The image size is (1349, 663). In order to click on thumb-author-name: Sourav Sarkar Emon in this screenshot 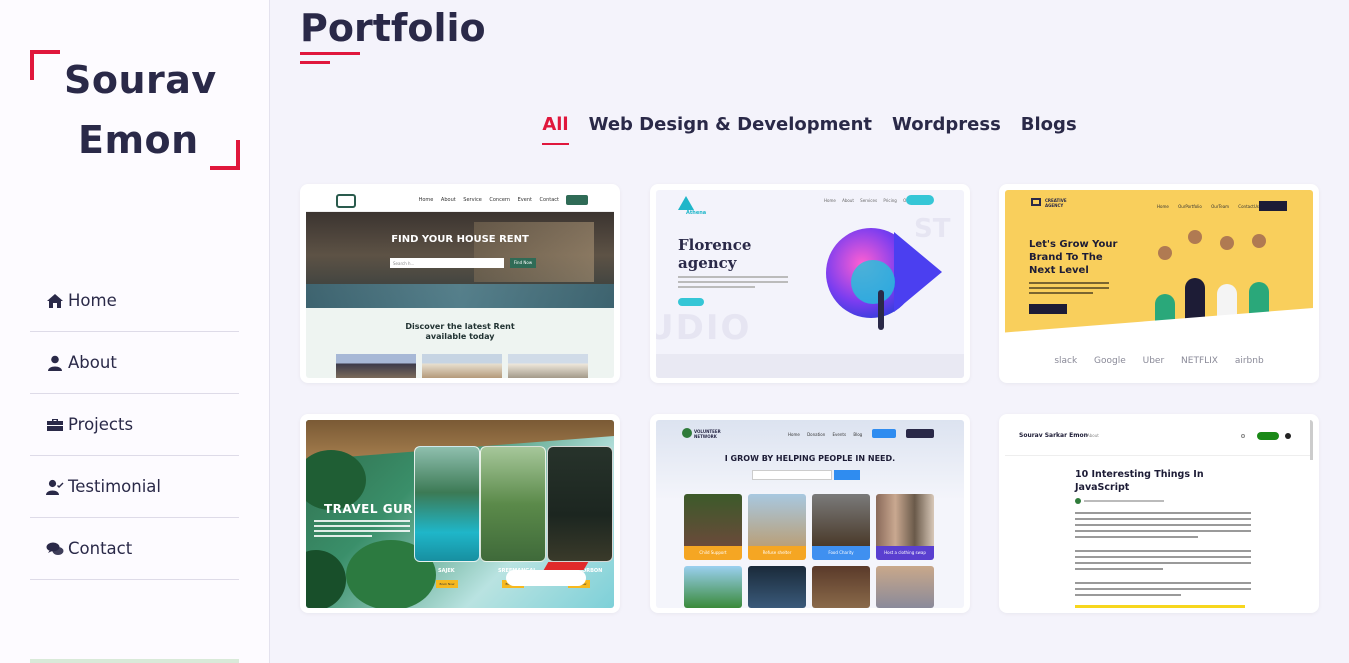, I will do `click(1053, 435)`.